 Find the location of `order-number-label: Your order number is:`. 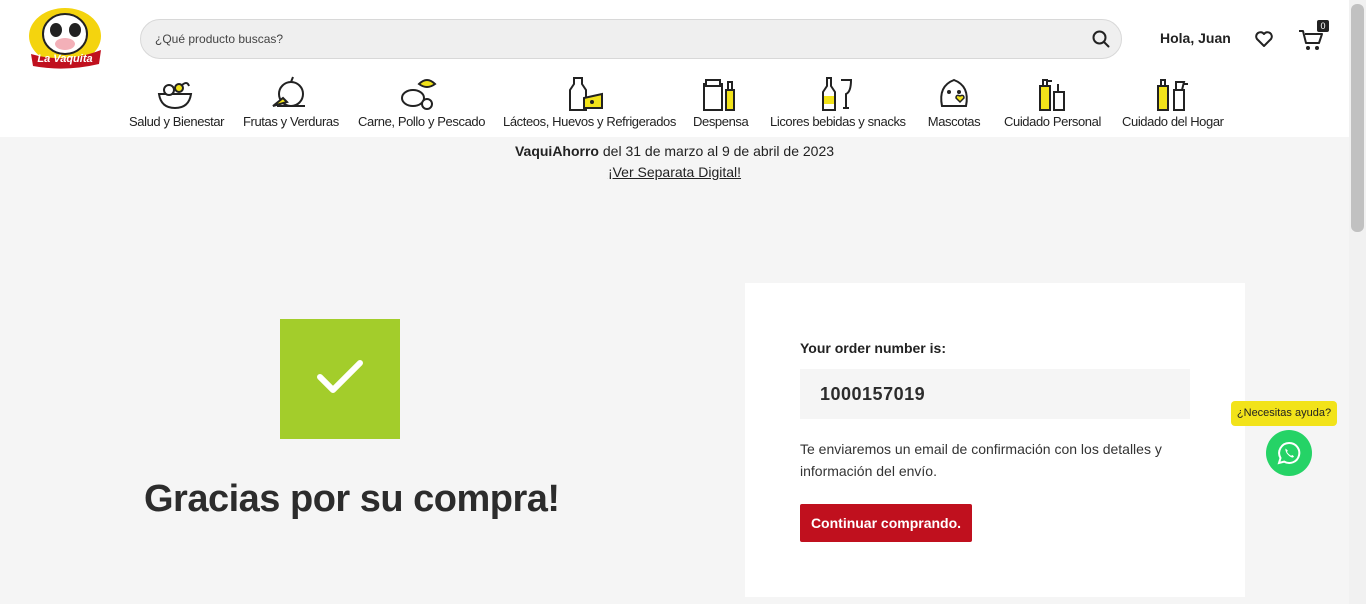

order-number-label: Your order number is: is located at coordinates (873, 348).